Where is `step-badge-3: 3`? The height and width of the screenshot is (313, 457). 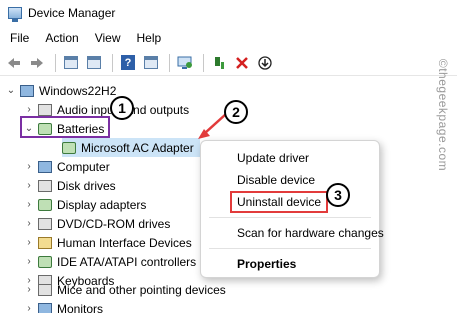
step-badge-3: 3 is located at coordinates (338, 195).